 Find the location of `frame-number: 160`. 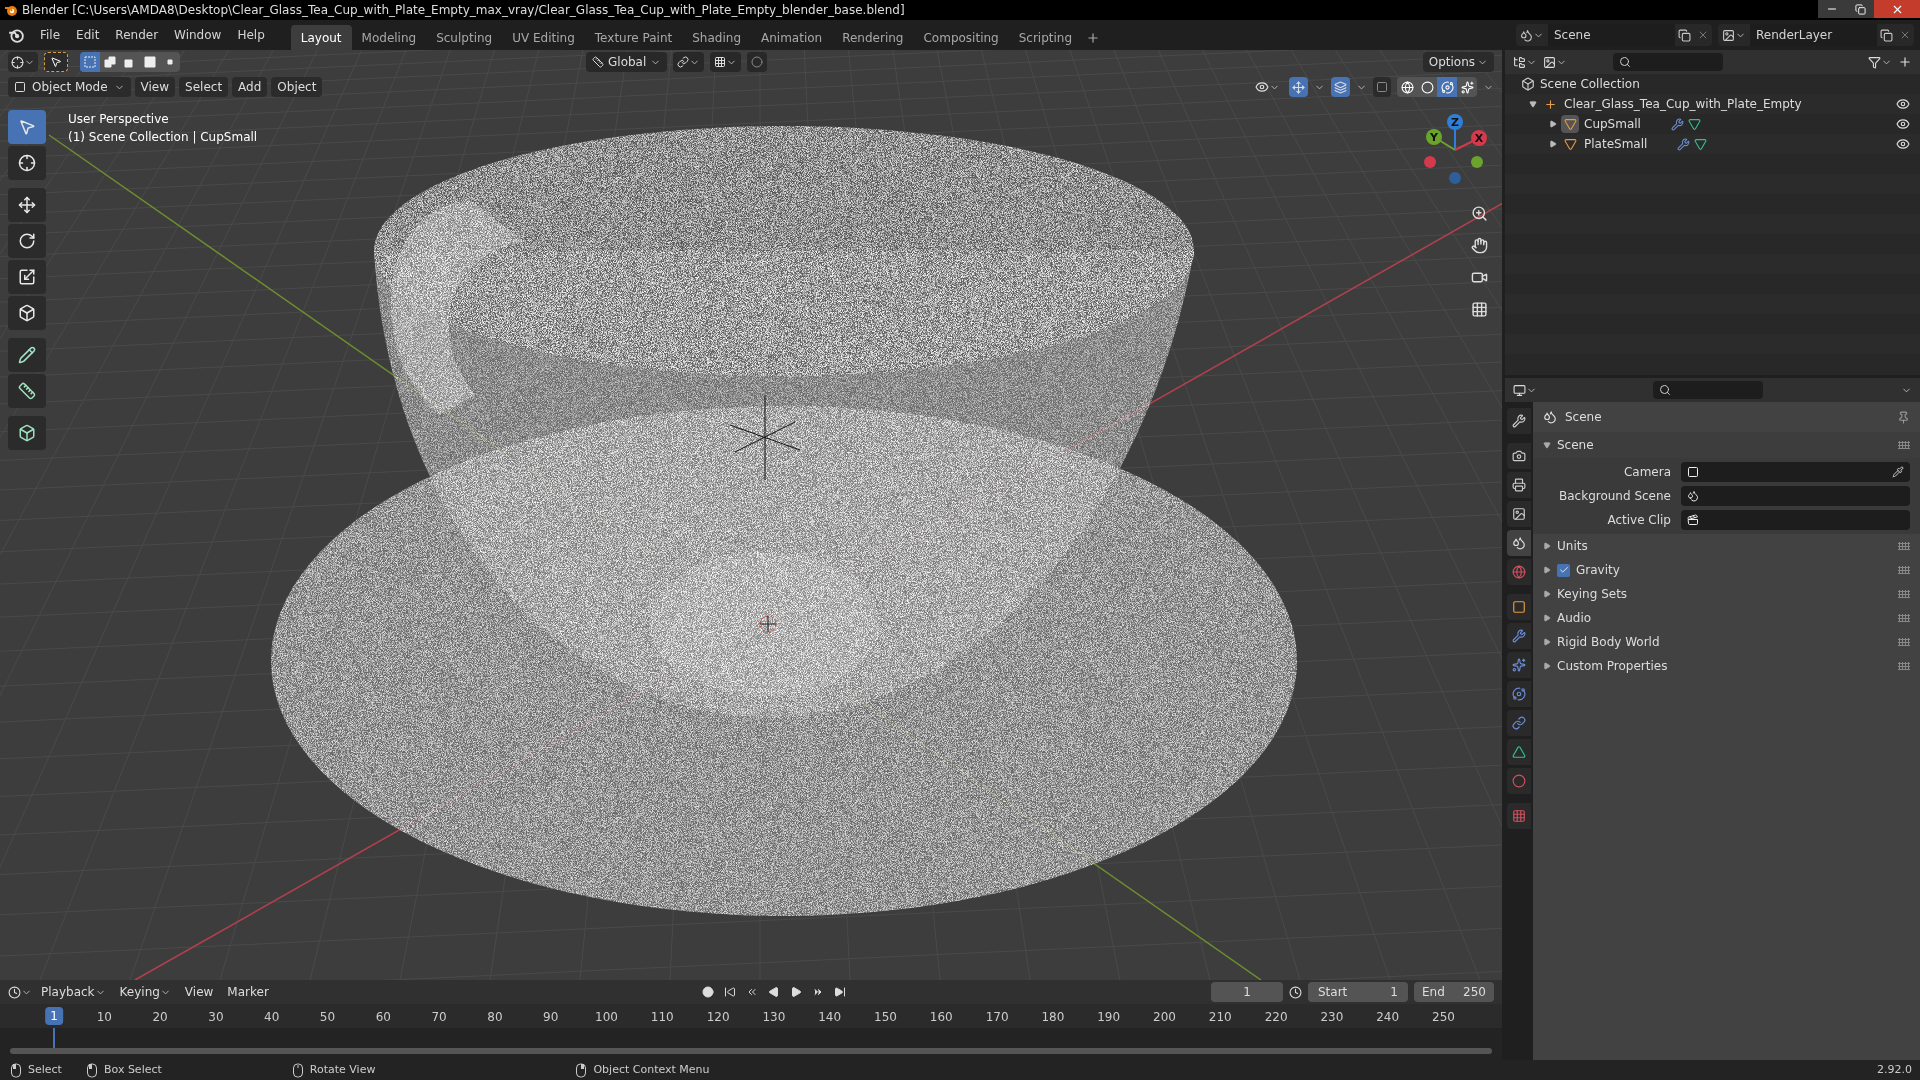

frame-number: 160 is located at coordinates (941, 1017).